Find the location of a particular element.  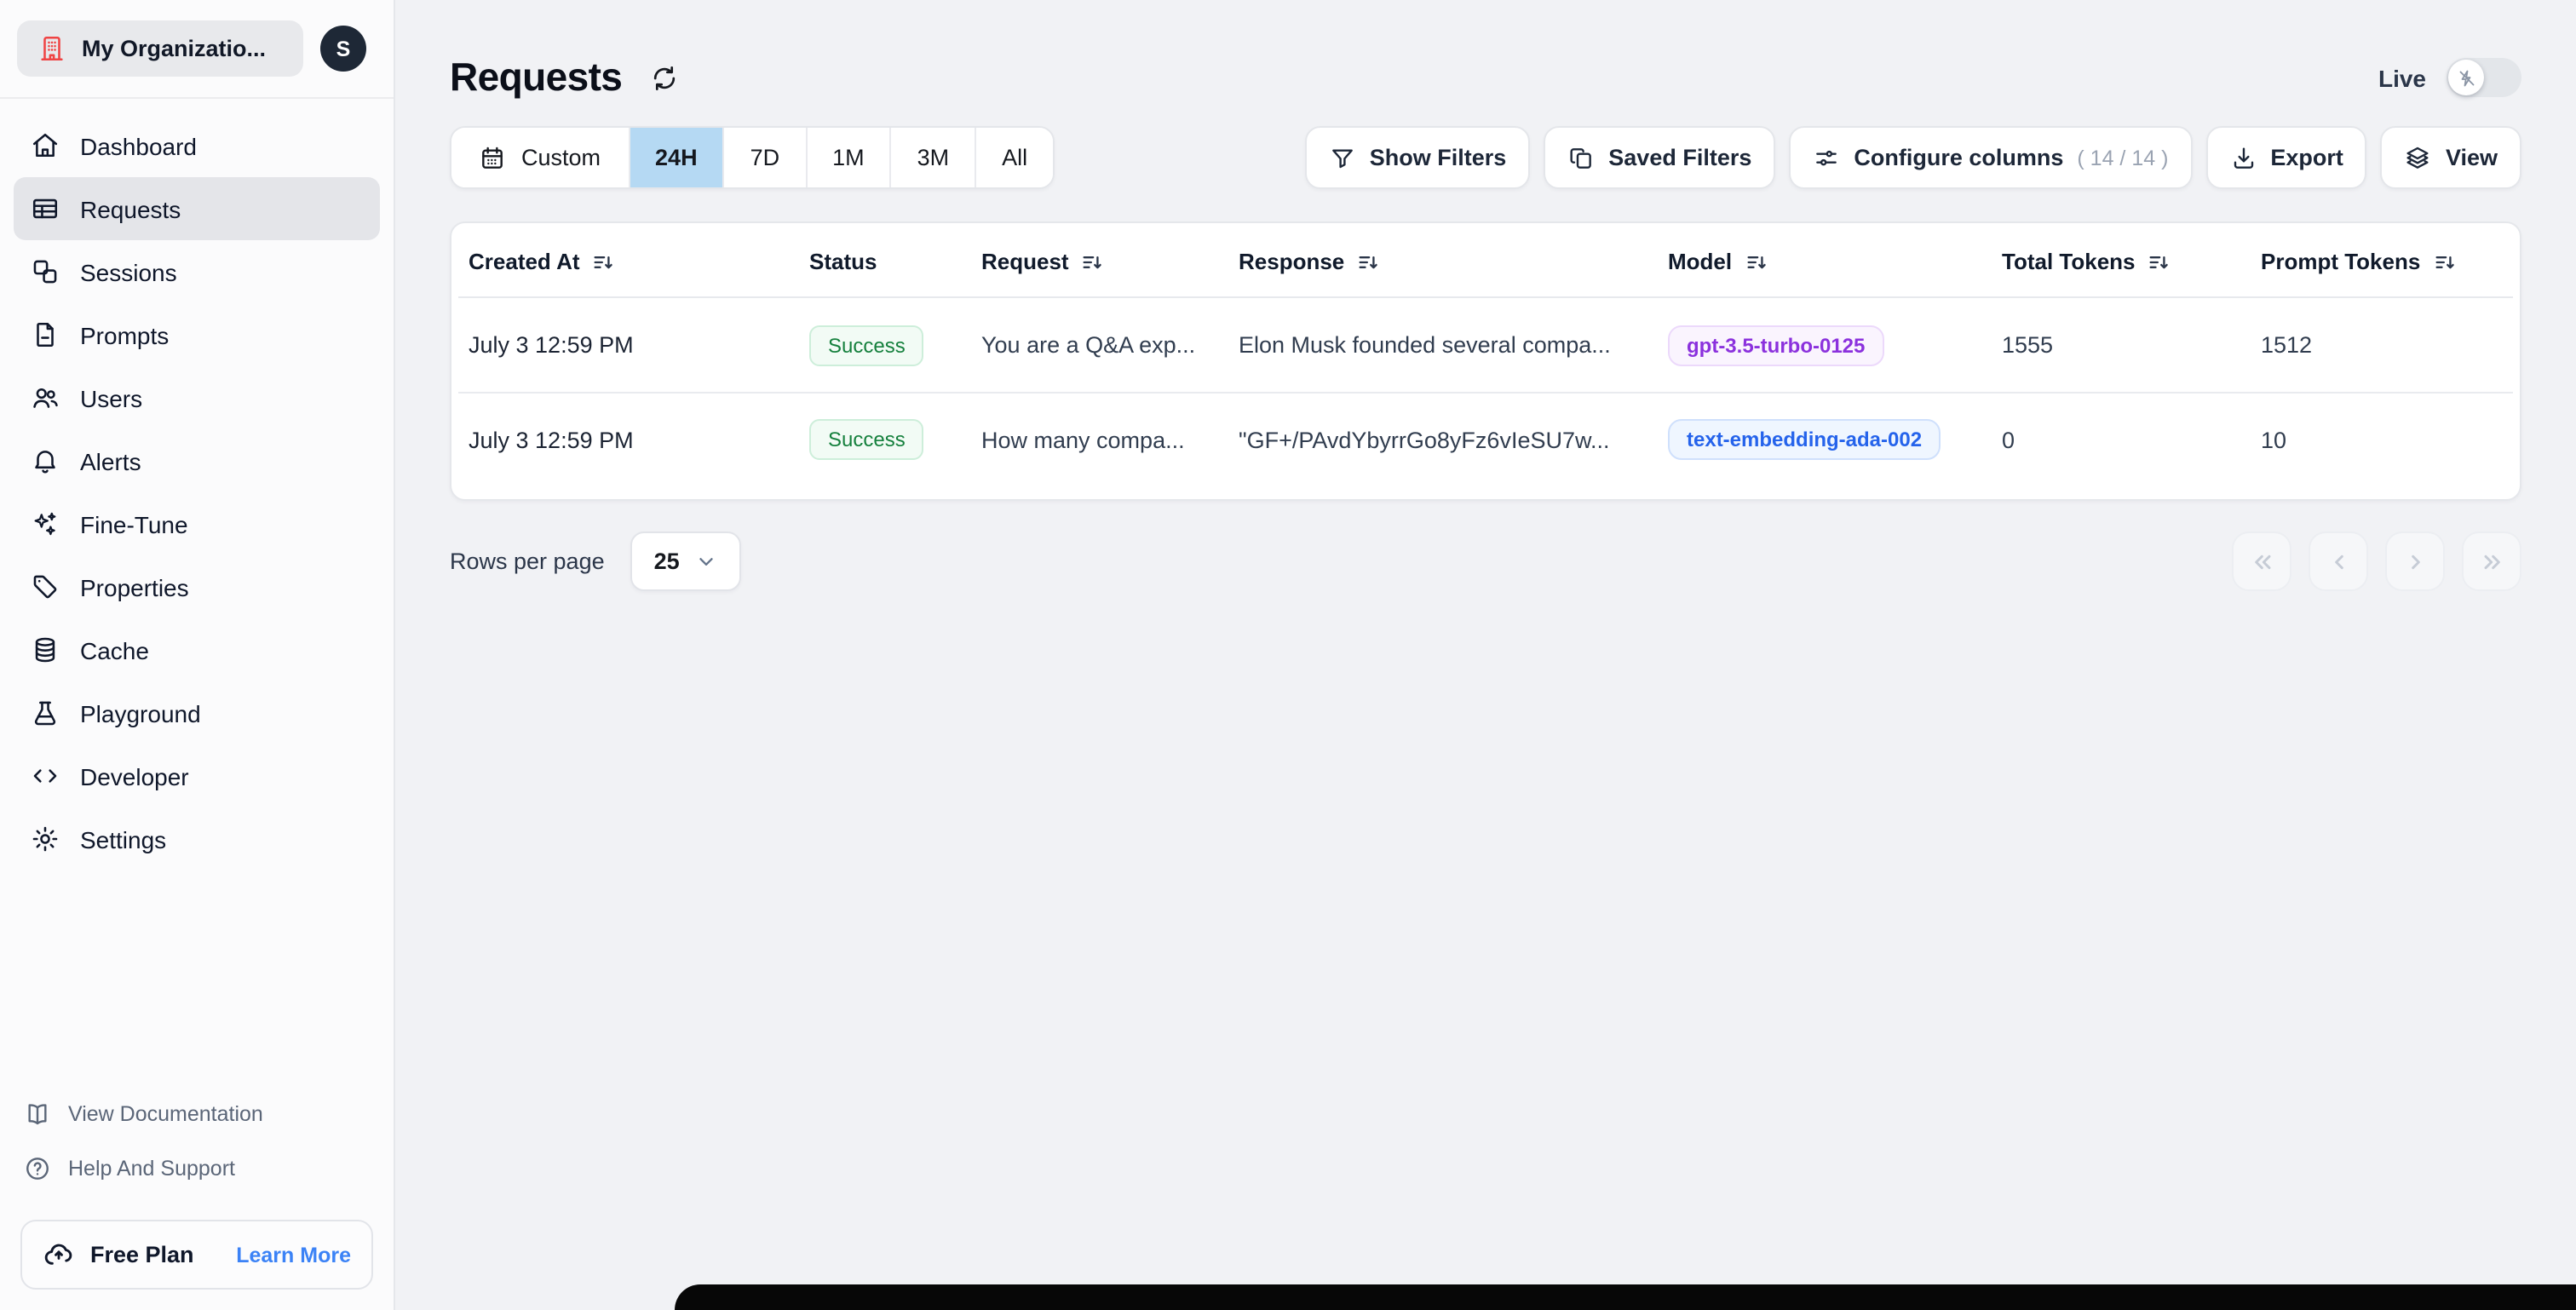

chevrons-right-icon is located at coordinates (2491, 561).